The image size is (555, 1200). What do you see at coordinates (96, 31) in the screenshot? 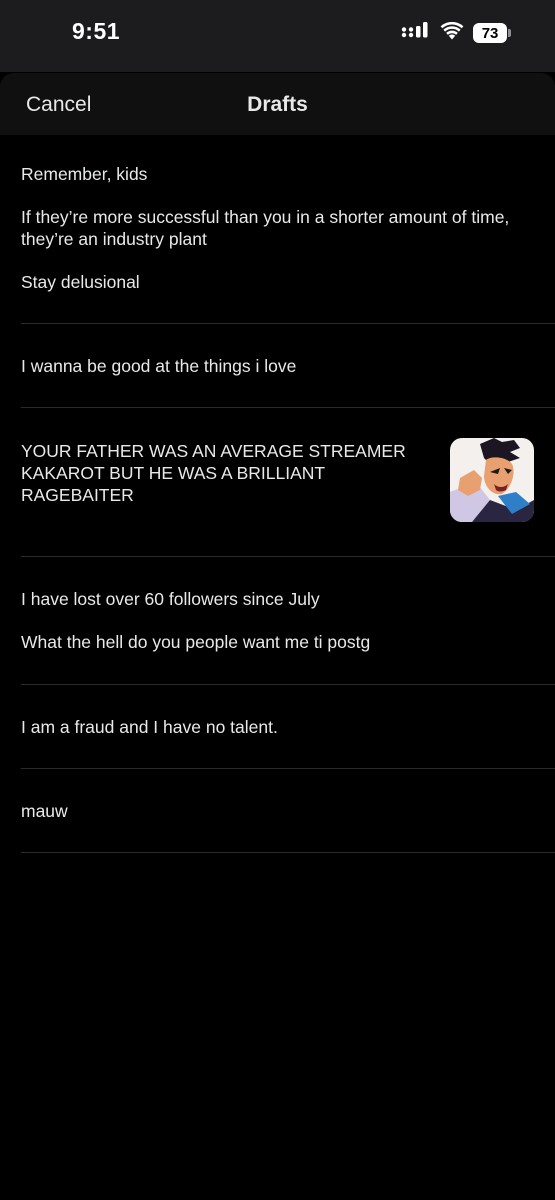
I see `status-time: 9:51` at bounding box center [96, 31].